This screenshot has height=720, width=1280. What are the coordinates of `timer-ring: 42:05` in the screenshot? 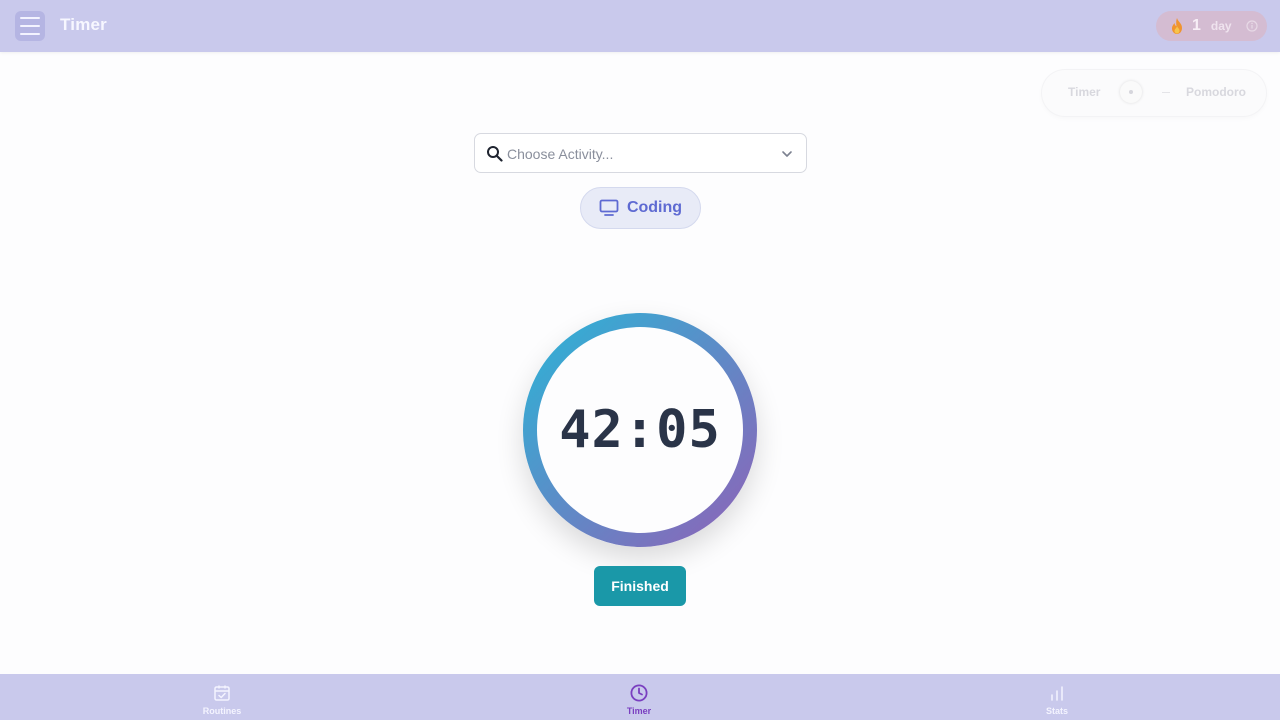 It's located at (640, 430).